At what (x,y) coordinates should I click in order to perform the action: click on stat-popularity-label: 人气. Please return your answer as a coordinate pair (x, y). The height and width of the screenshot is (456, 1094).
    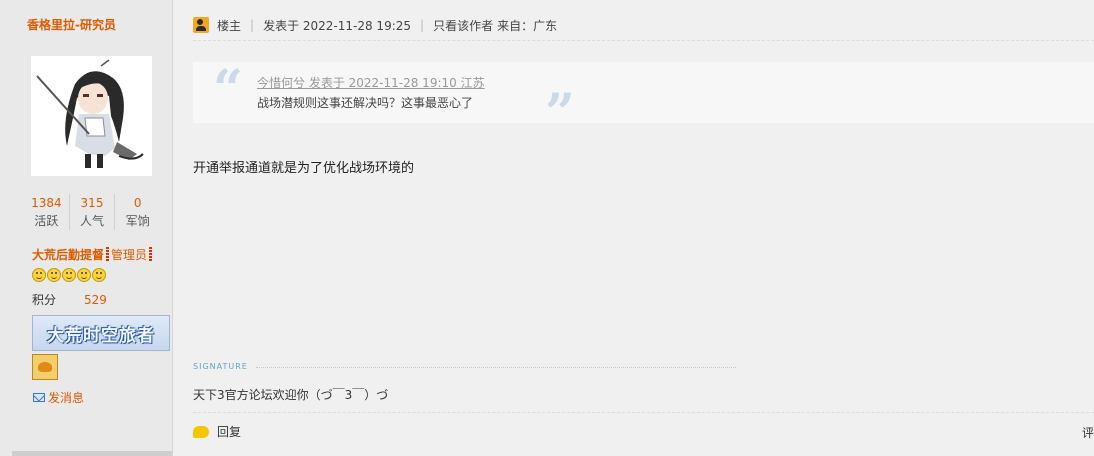
    Looking at the image, I should click on (92, 221).